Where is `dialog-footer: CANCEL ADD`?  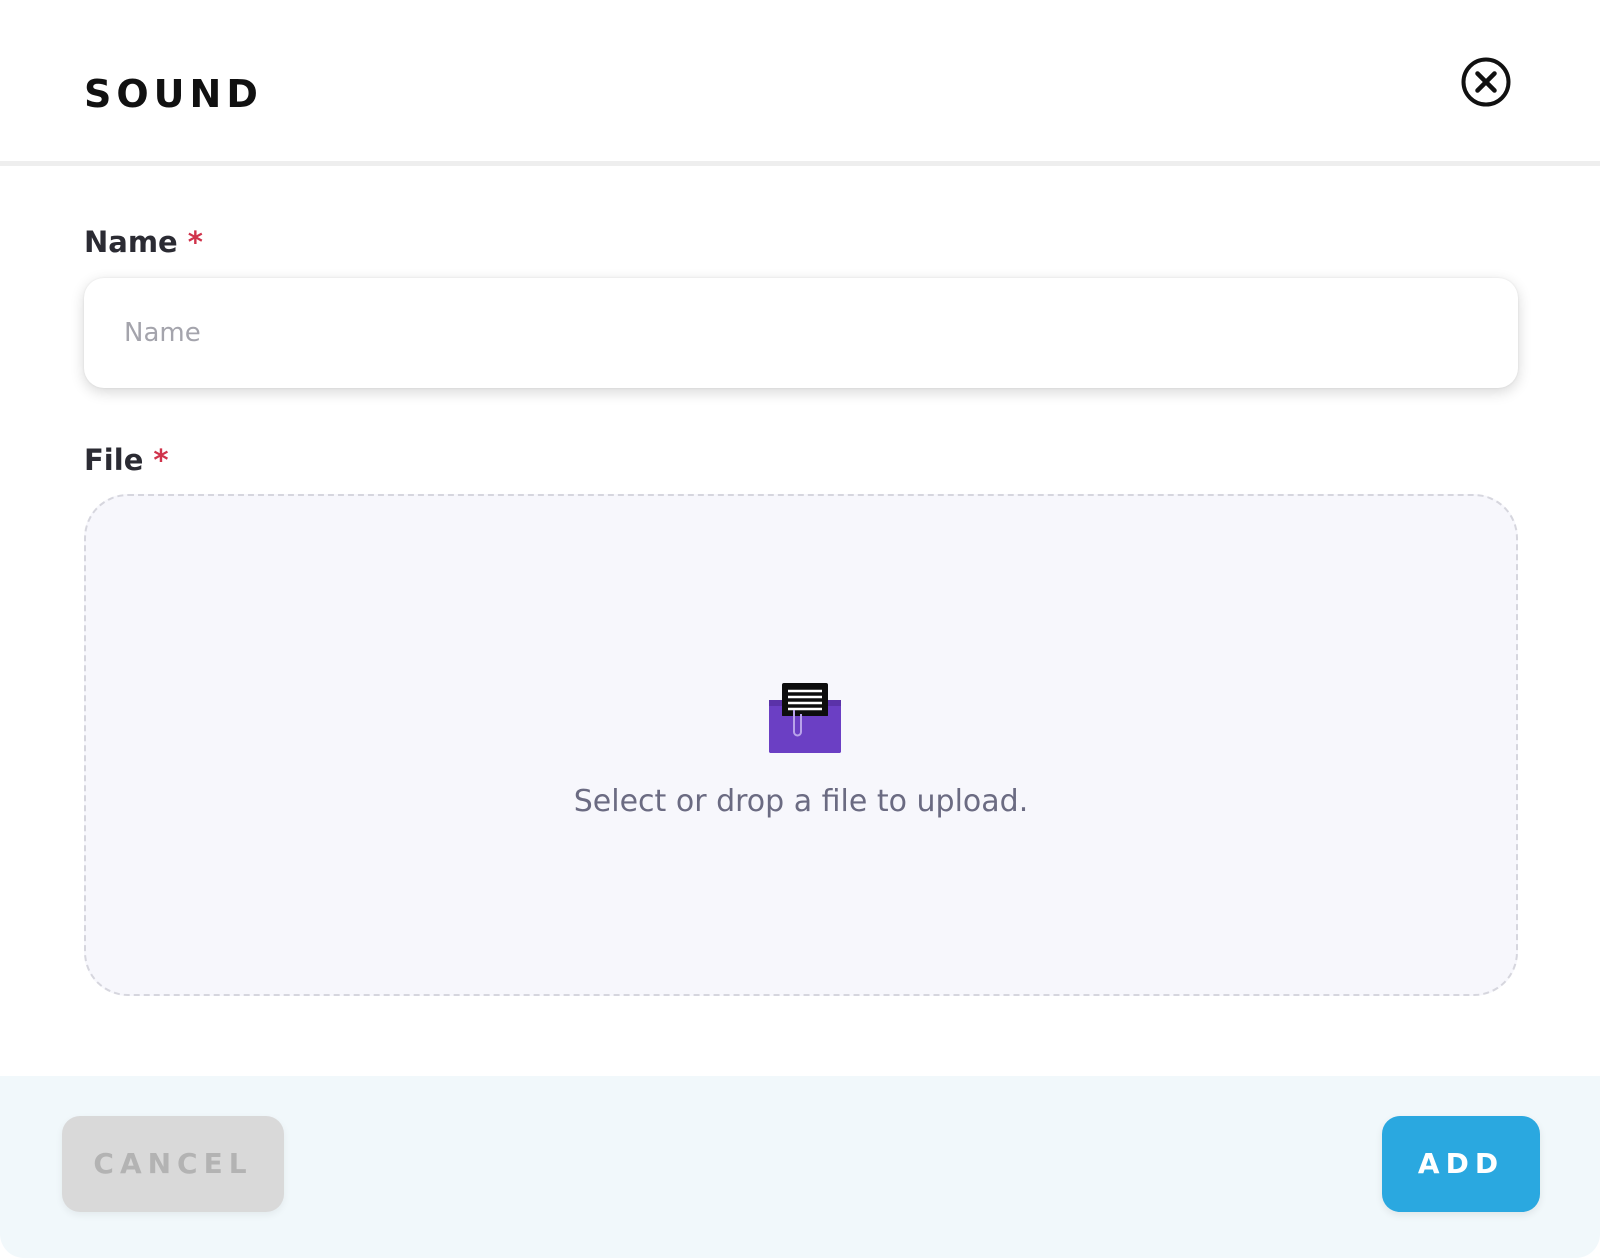 dialog-footer: CANCEL ADD is located at coordinates (800, 1167).